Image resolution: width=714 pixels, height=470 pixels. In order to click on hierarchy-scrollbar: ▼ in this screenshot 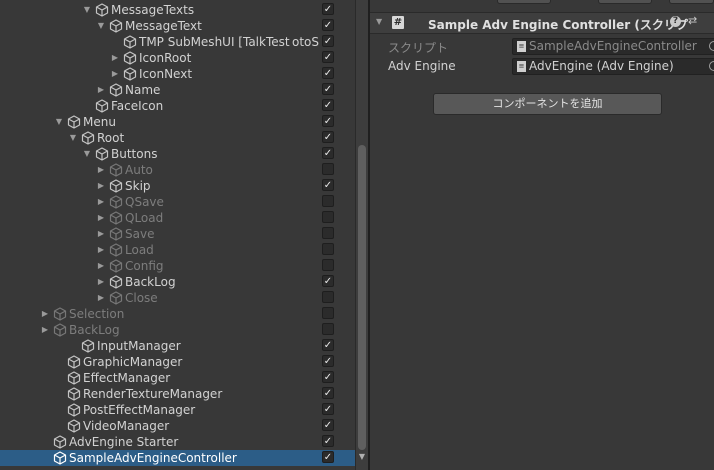, I will do `click(361, 235)`.